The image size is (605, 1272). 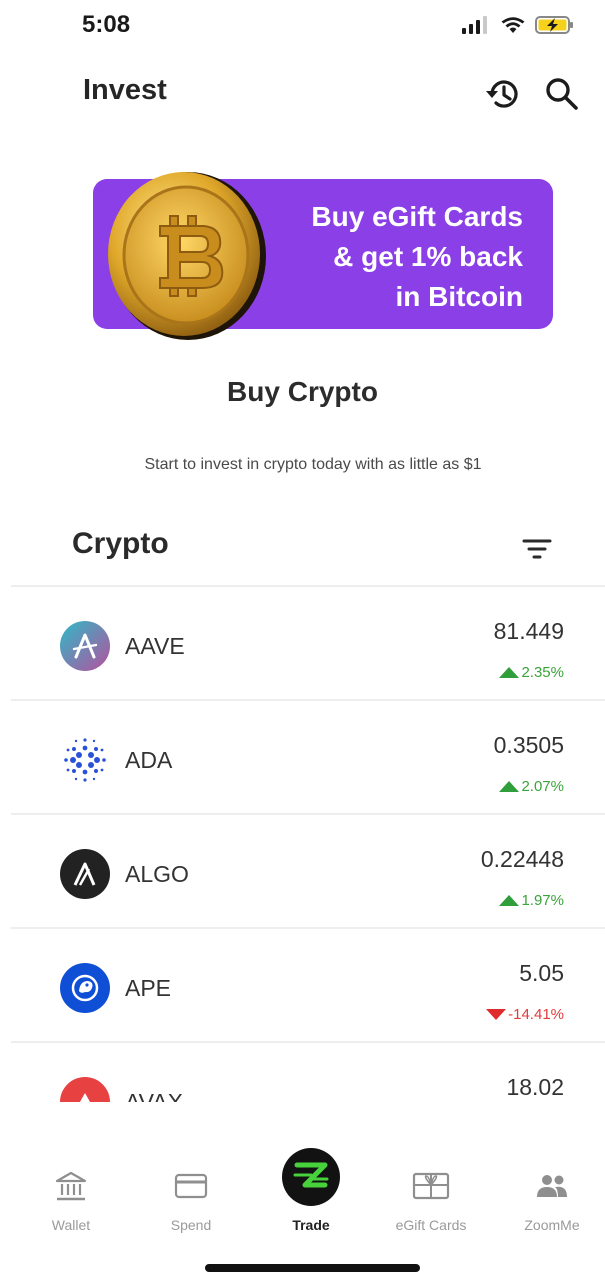 I want to click on crypto-change: 1.97%, so click(x=531, y=900).